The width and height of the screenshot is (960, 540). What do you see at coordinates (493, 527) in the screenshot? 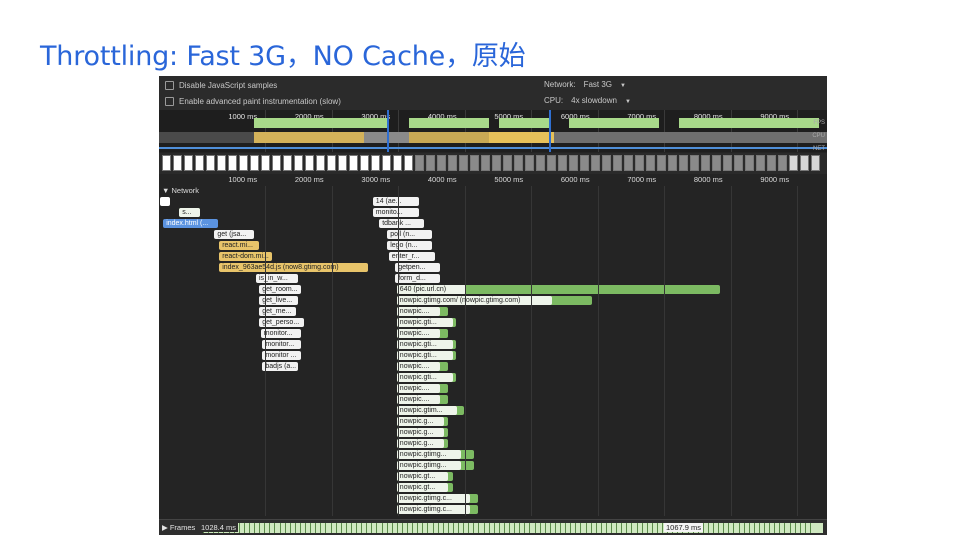
I see `frames-track: ▶ Frames 1028.4 ms 1067.9 ms` at bounding box center [493, 527].